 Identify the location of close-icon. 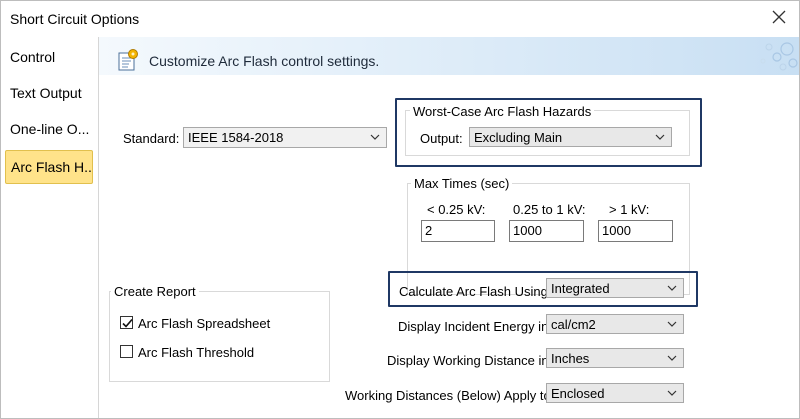
(779, 17).